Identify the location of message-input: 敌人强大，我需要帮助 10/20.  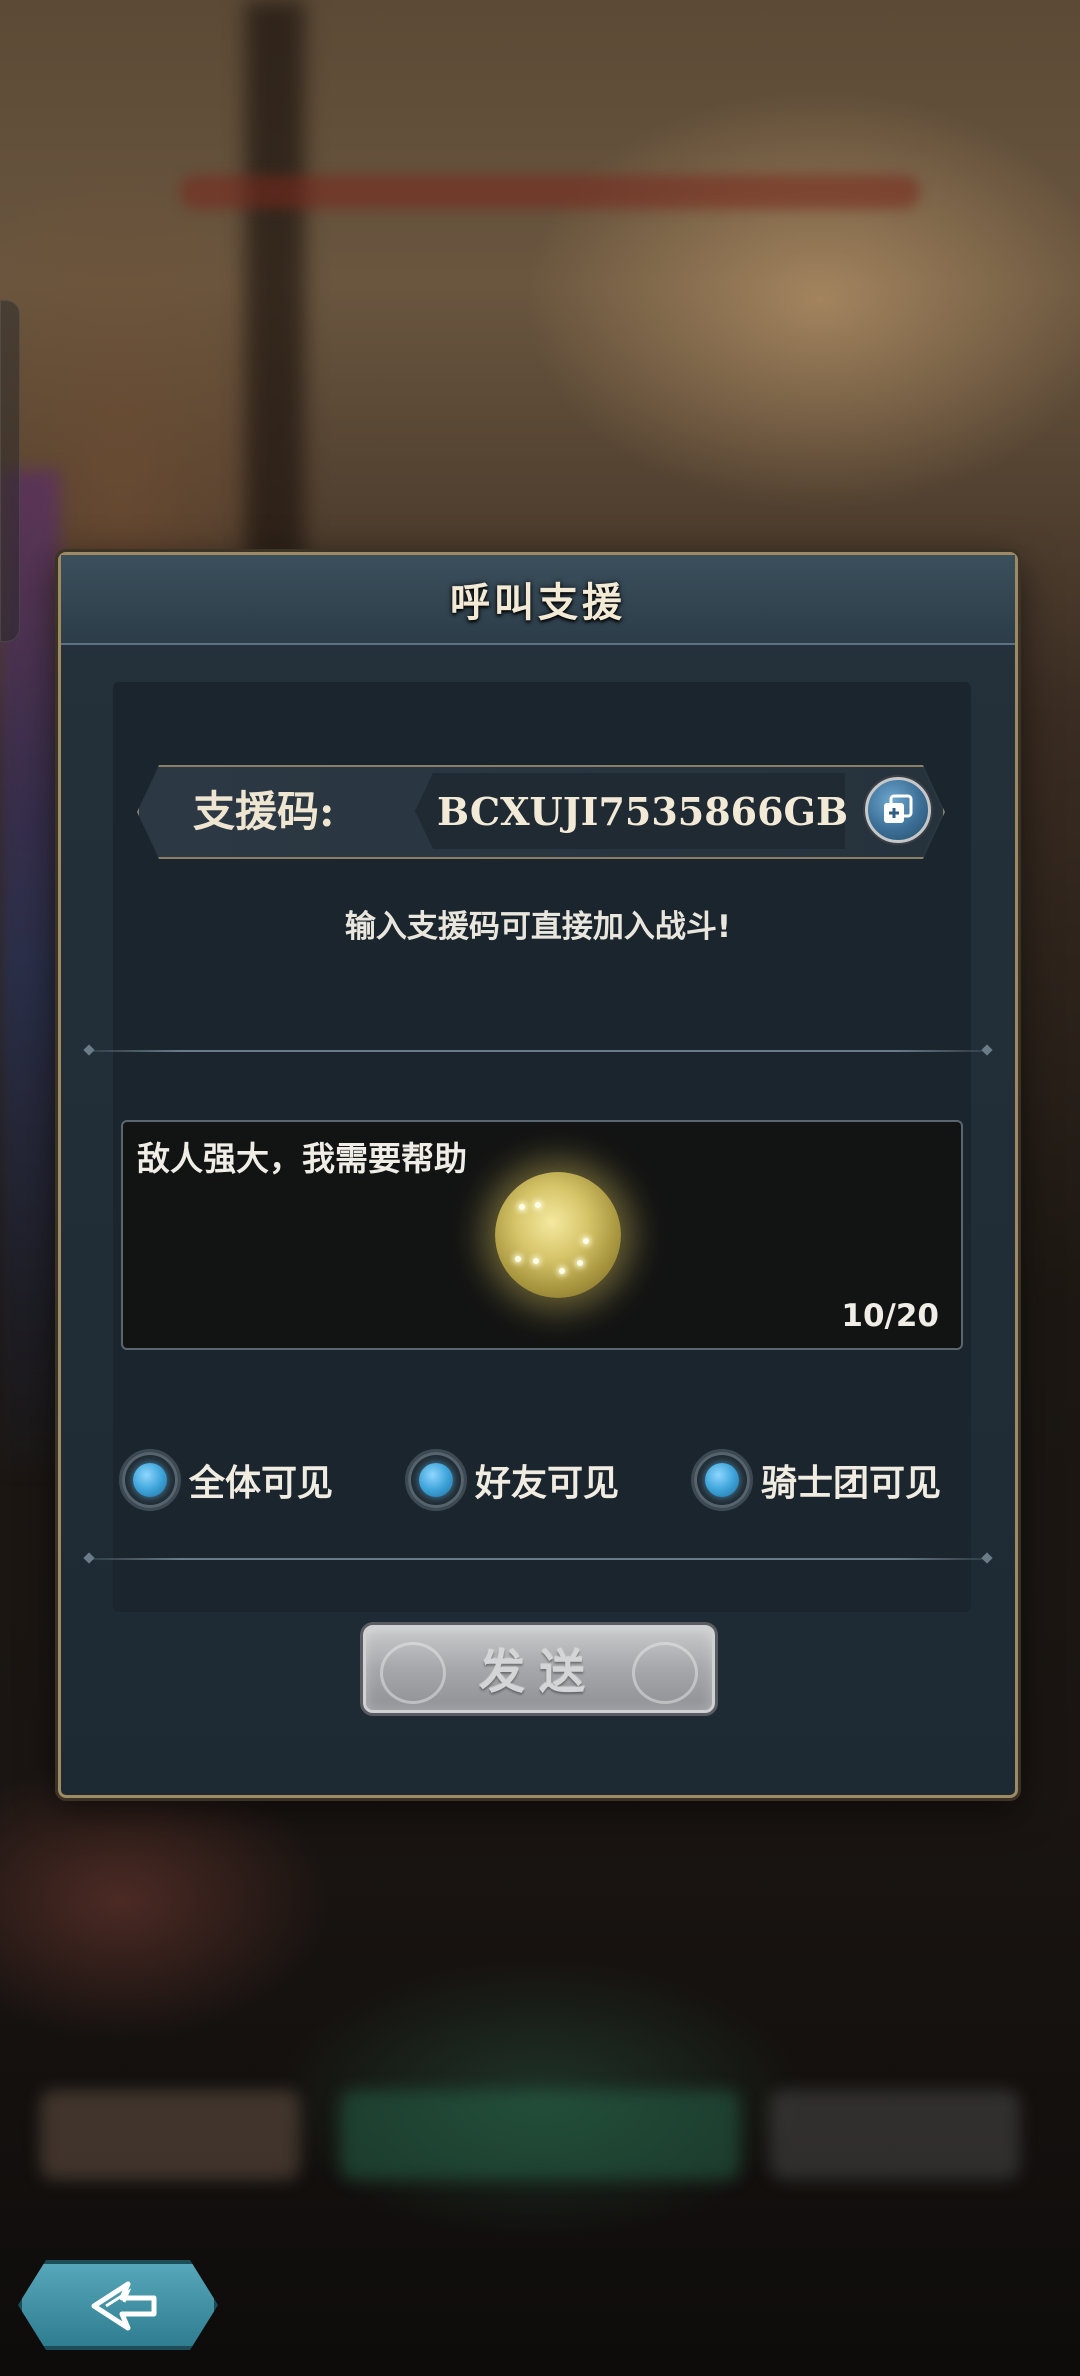
(542, 1235).